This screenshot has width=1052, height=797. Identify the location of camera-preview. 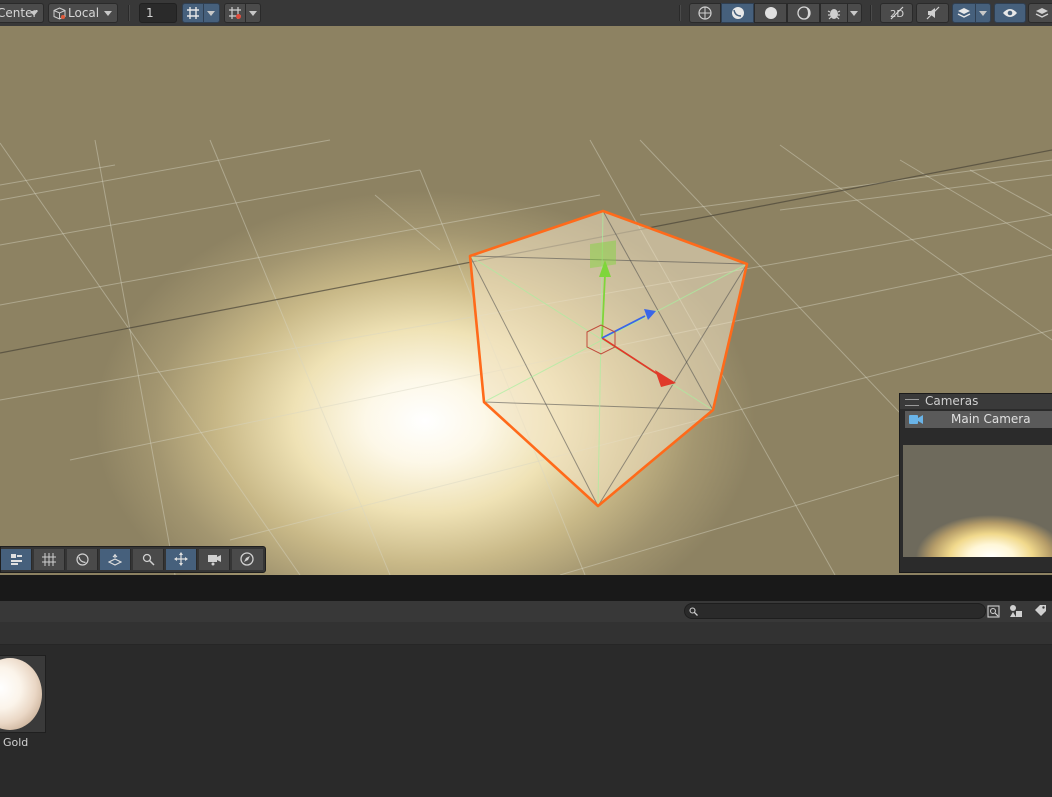
(977, 501).